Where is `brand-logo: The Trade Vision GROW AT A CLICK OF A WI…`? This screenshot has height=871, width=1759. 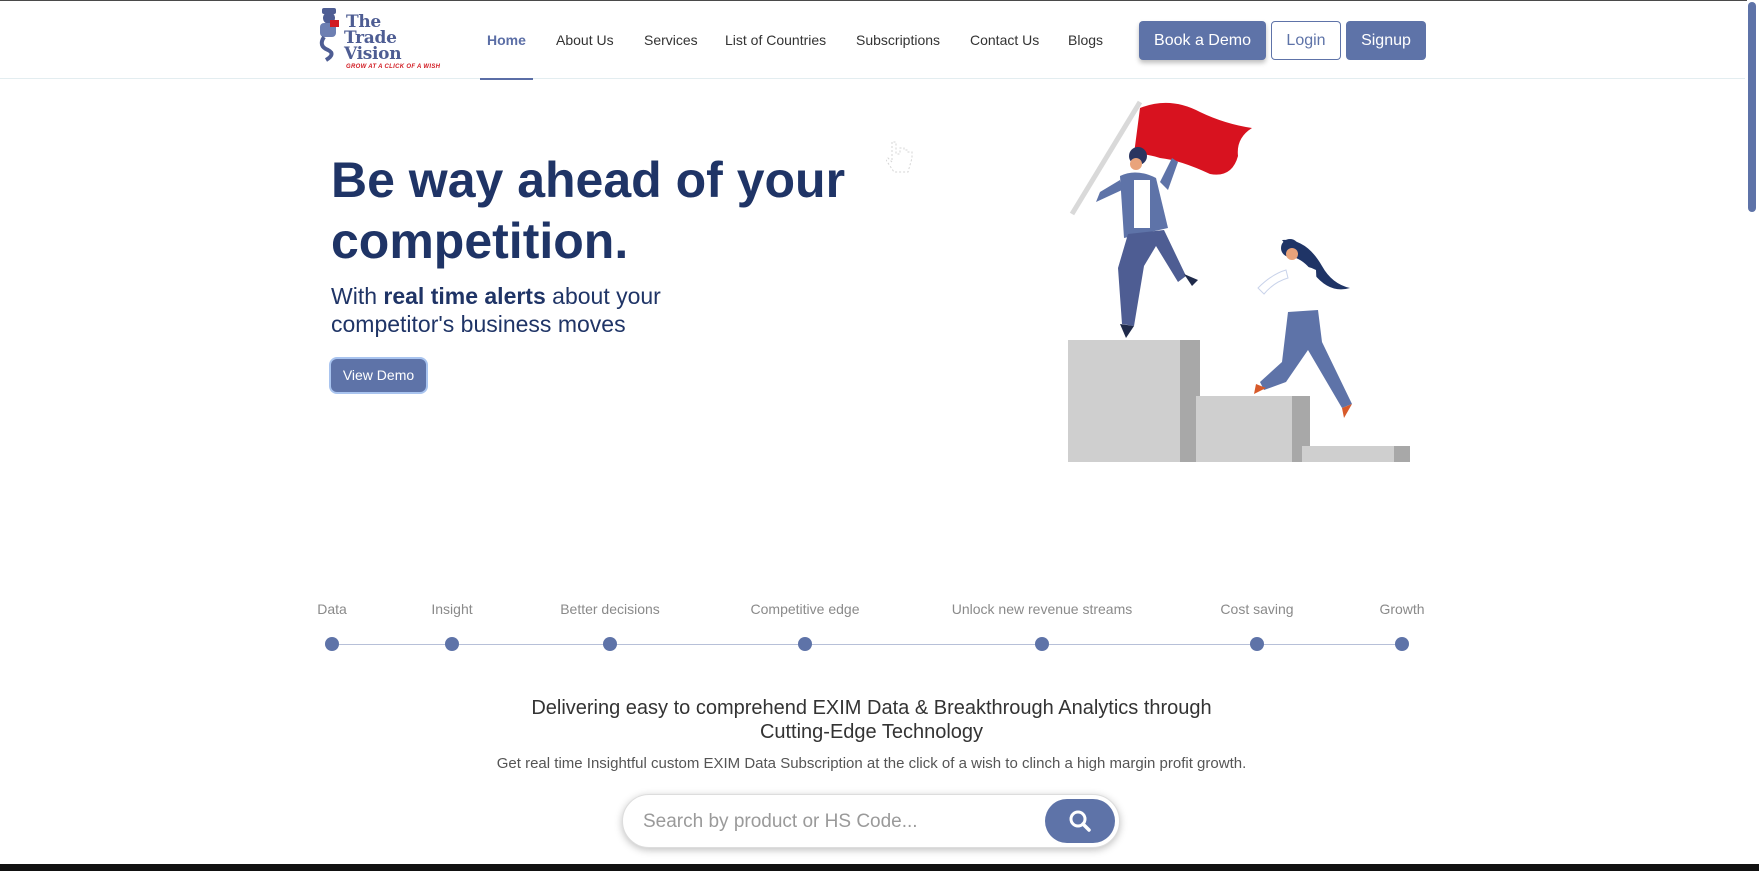 brand-logo: The Trade Vision GROW AT A CLICK OF A WI… is located at coordinates (378, 40).